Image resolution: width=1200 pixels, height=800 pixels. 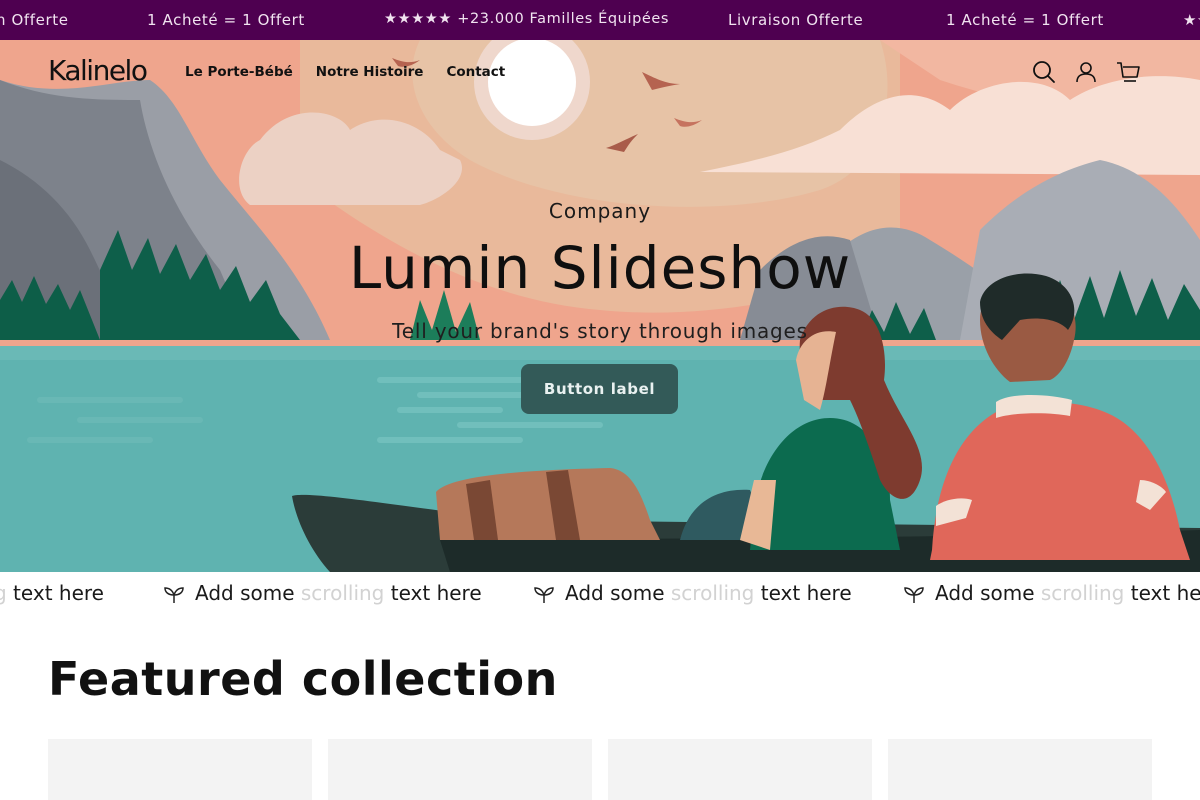 I want to click on scroll-text-item: Add some scrolling text he, so click(x=1067, y=593).